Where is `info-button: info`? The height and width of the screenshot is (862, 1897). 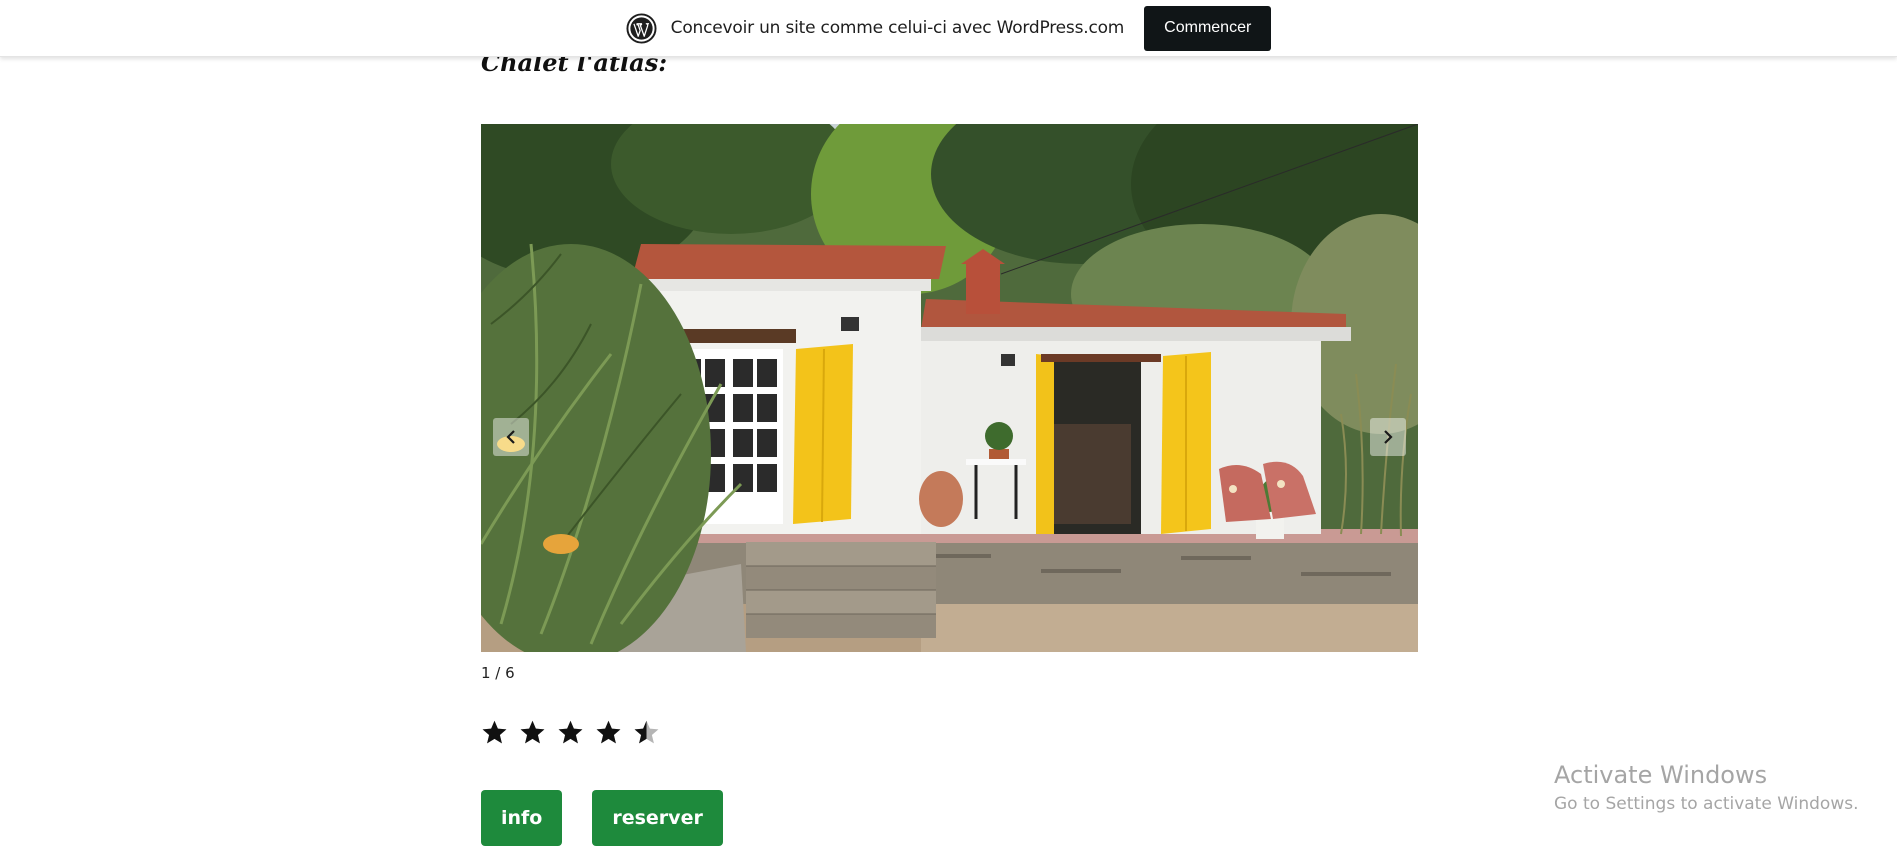
info-button: info is located at coordinates (522, 818).